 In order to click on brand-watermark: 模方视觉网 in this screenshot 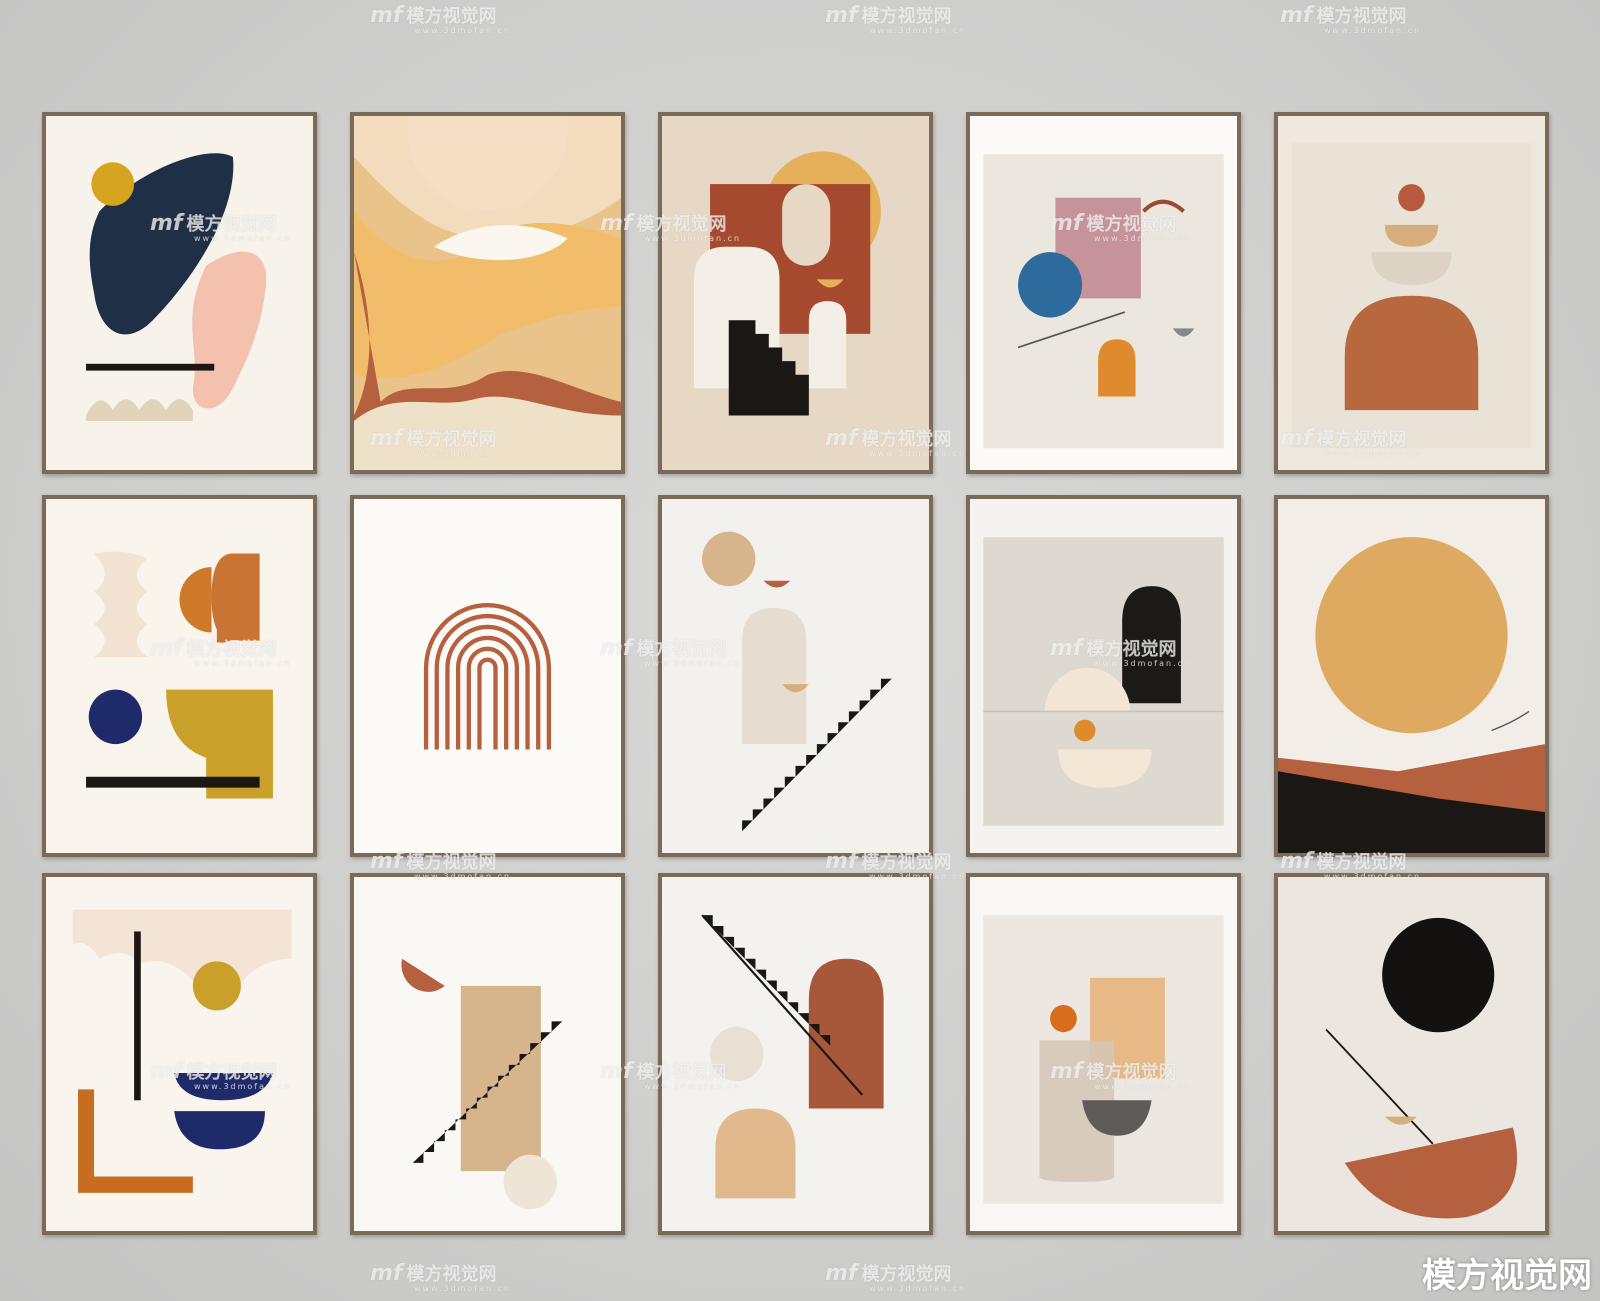, I will do `click(1507, 1276)`.